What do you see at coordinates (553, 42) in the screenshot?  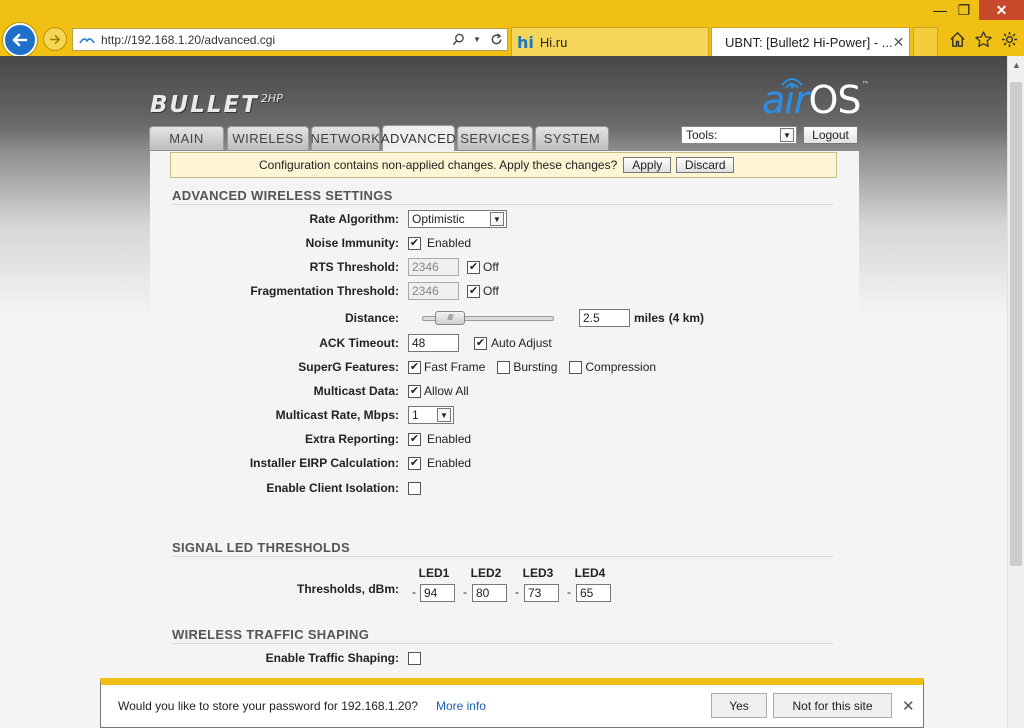 I see `tab-label: Hi.ru` at bounding box center [553, 42].